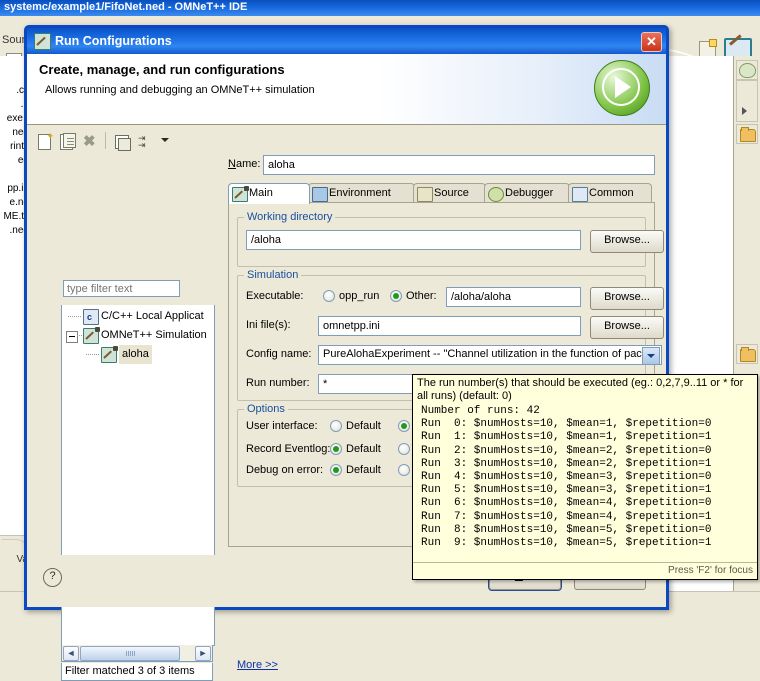 The width and height of the screenshot is (760, 681). I want to click on tab-source: Source, so click(449, 193).